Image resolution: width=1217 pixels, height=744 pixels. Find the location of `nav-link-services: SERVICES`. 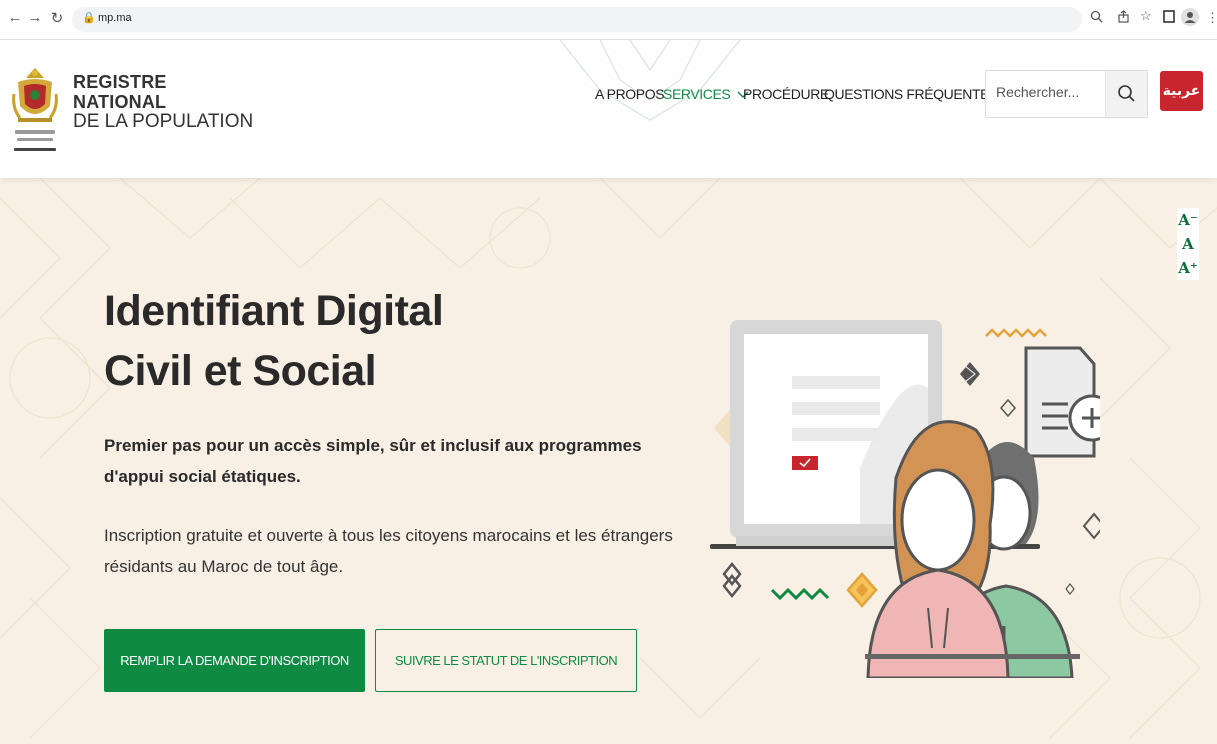

nav-link-services: SERVICES is located at coordinates (706, 94).